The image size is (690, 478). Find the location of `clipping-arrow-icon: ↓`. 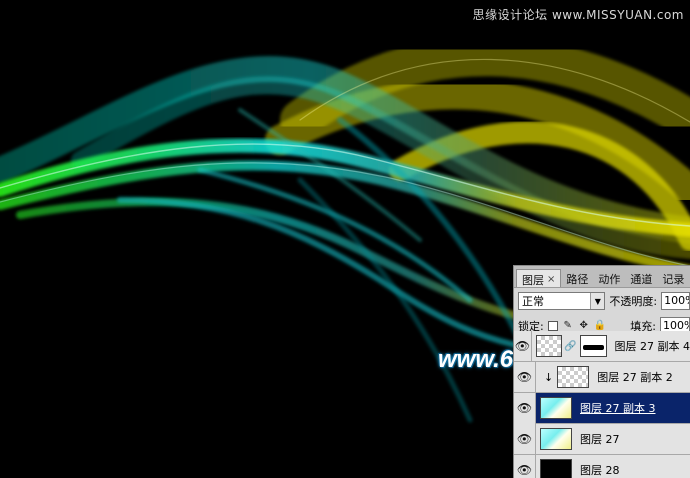

clipping-arrow-icon: ↓ is located at coordinates (549, 377).